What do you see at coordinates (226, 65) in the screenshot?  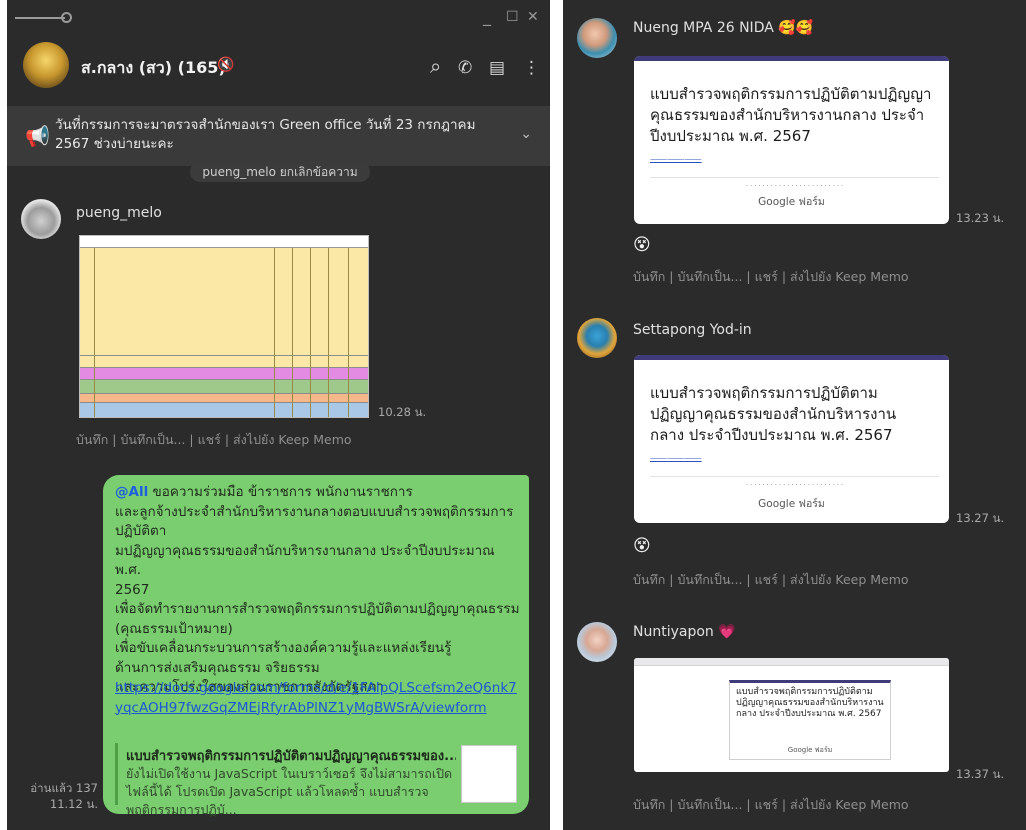 I see `mute-icon: 🔇` at bounding box center [226, 65].